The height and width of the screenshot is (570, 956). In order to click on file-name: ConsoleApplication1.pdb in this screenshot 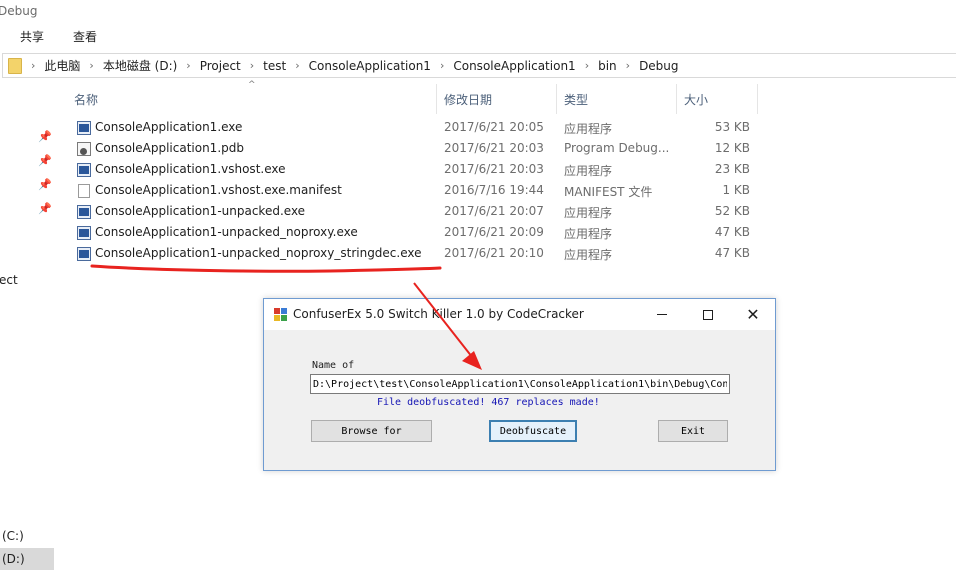, I will do `click(169, 148)`.